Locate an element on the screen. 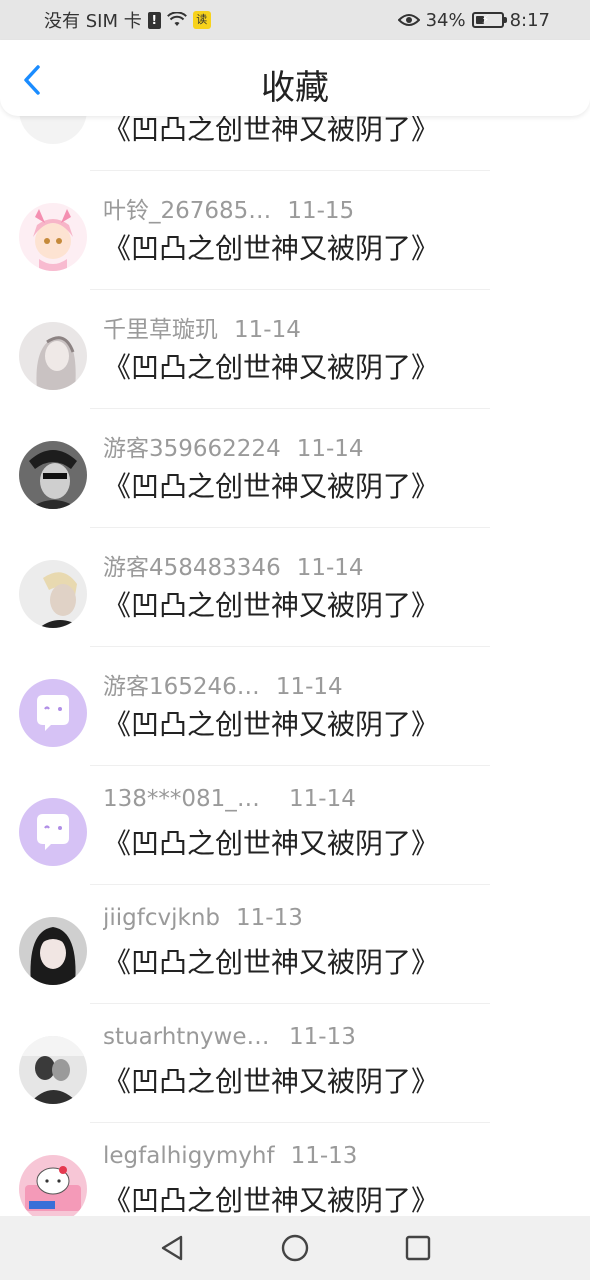 The image size is (590, 1280). couple-photo-avatar-icon is located at coordinates (53, 1070).